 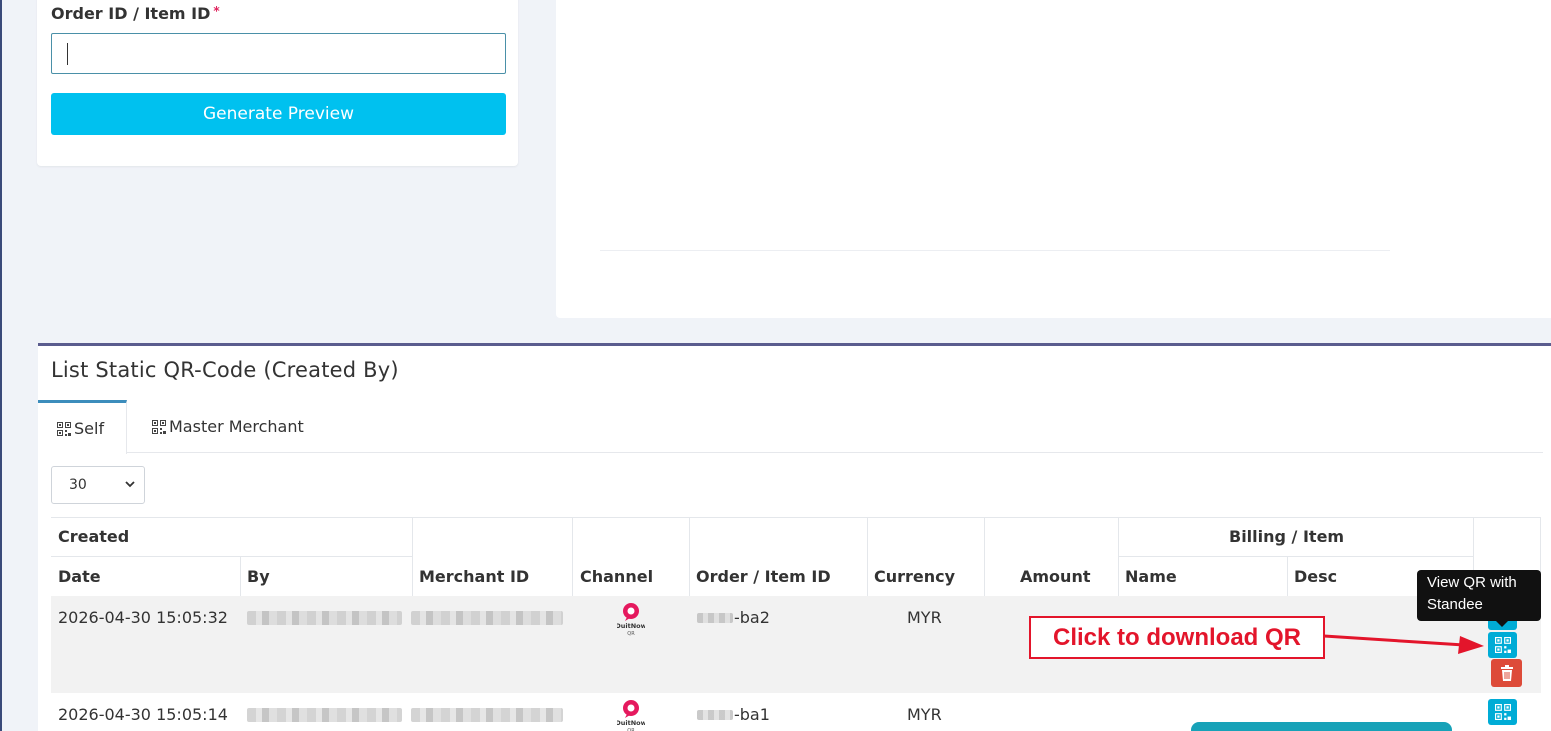 I want to click on svg-text: QR, so click(x=631, y=633).